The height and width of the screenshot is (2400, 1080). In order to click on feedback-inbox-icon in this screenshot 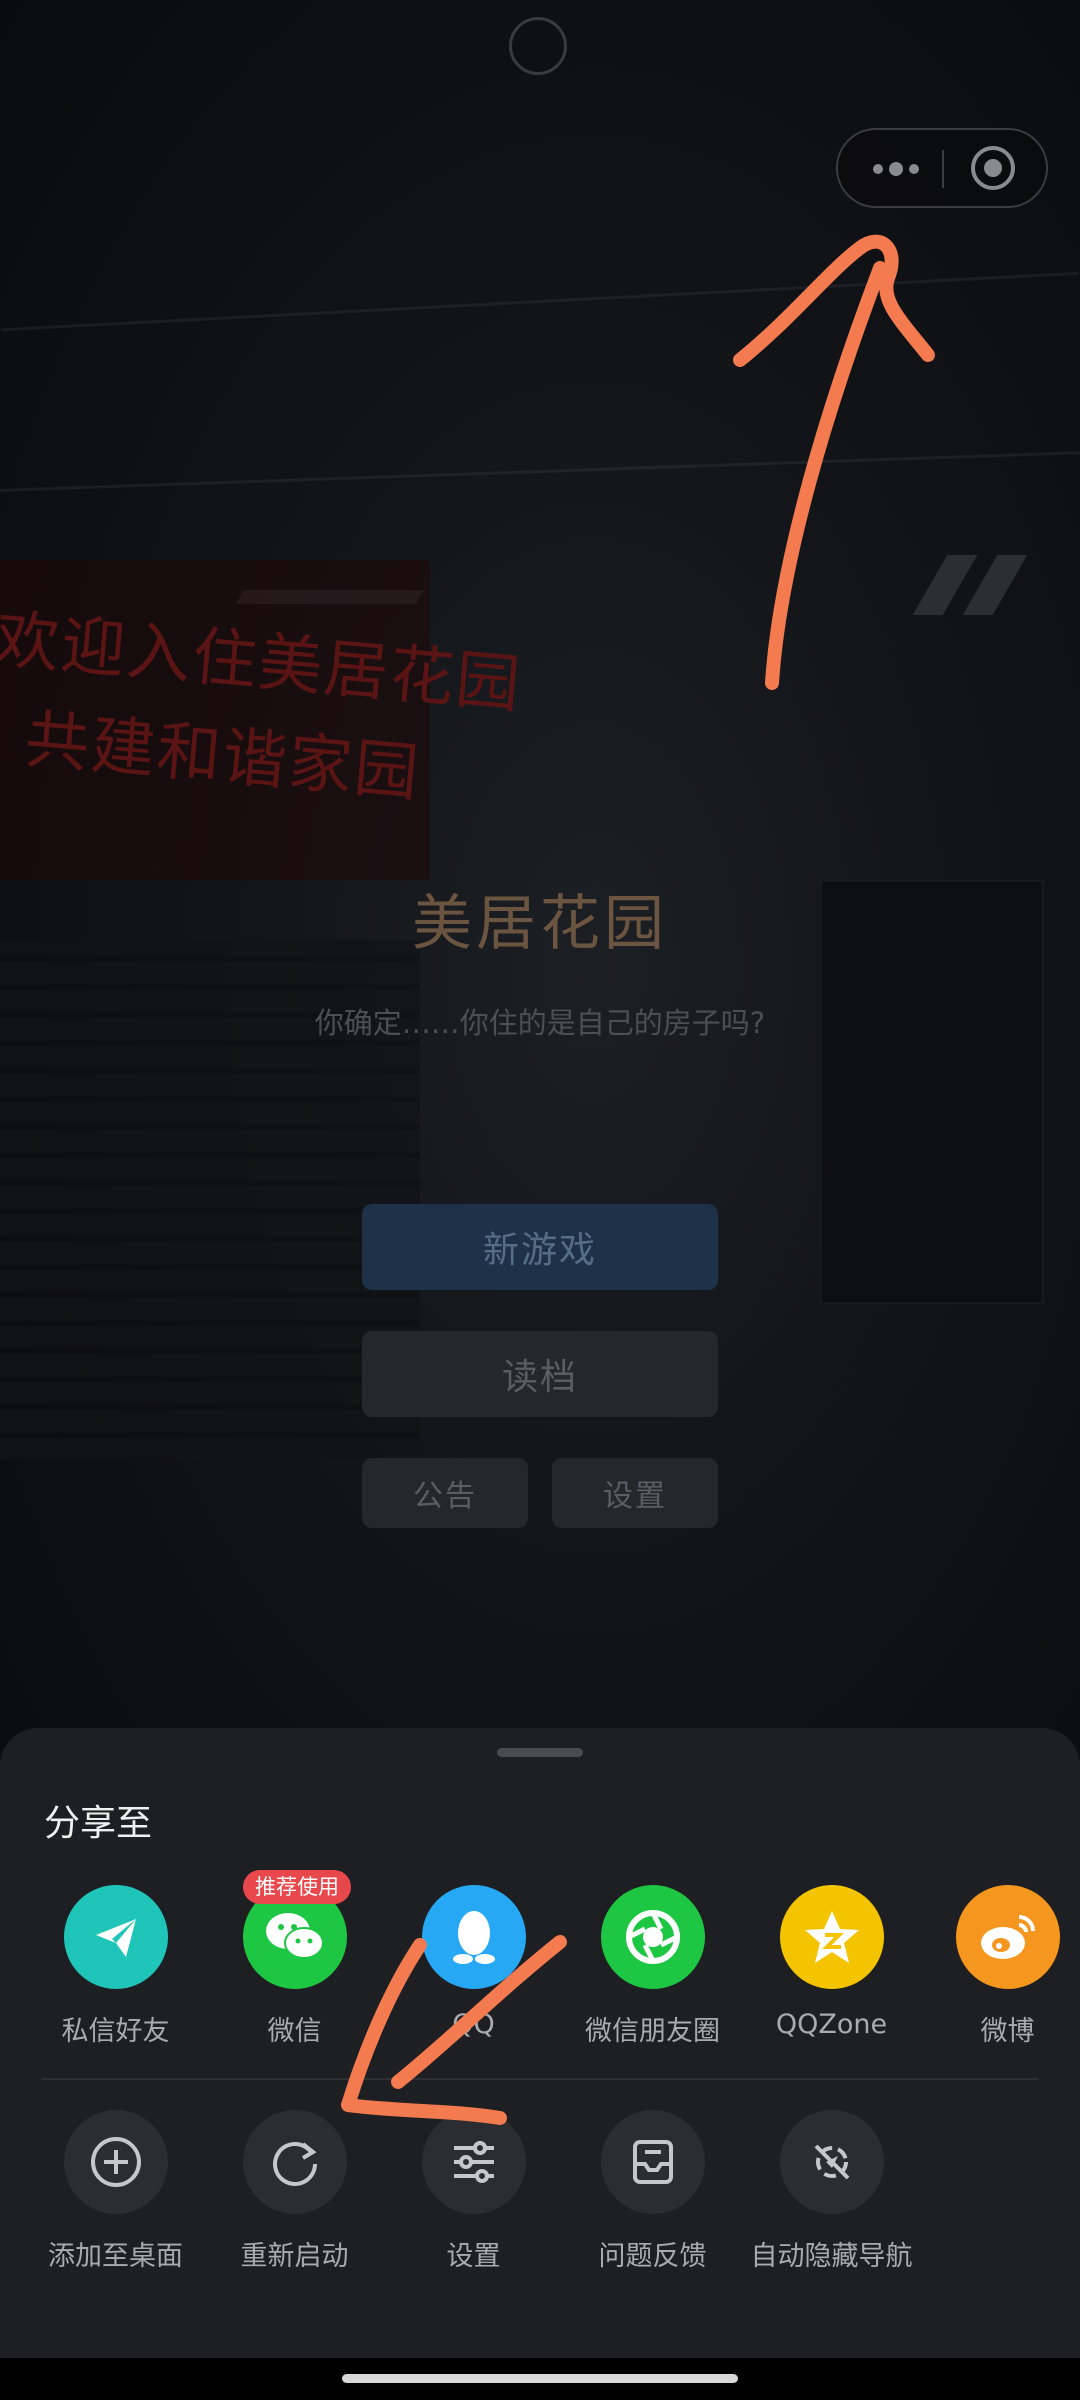, I will do `click(652, 2162)`.